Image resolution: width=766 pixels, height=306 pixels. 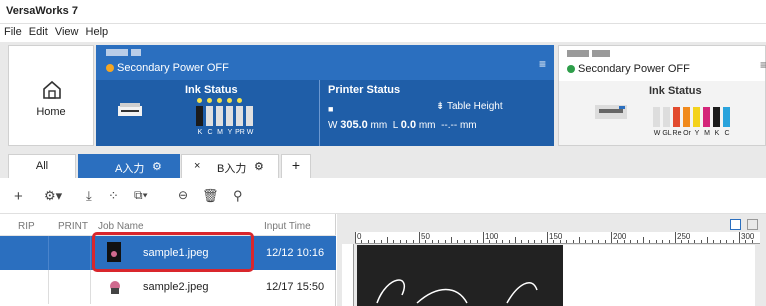 I want to click on add-queue-button: +, so click(x=296, y=166).